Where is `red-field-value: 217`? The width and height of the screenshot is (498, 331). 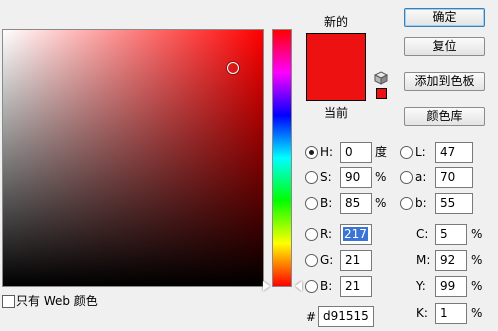
red-field-value: 217 is located at coordinates (355, 234).